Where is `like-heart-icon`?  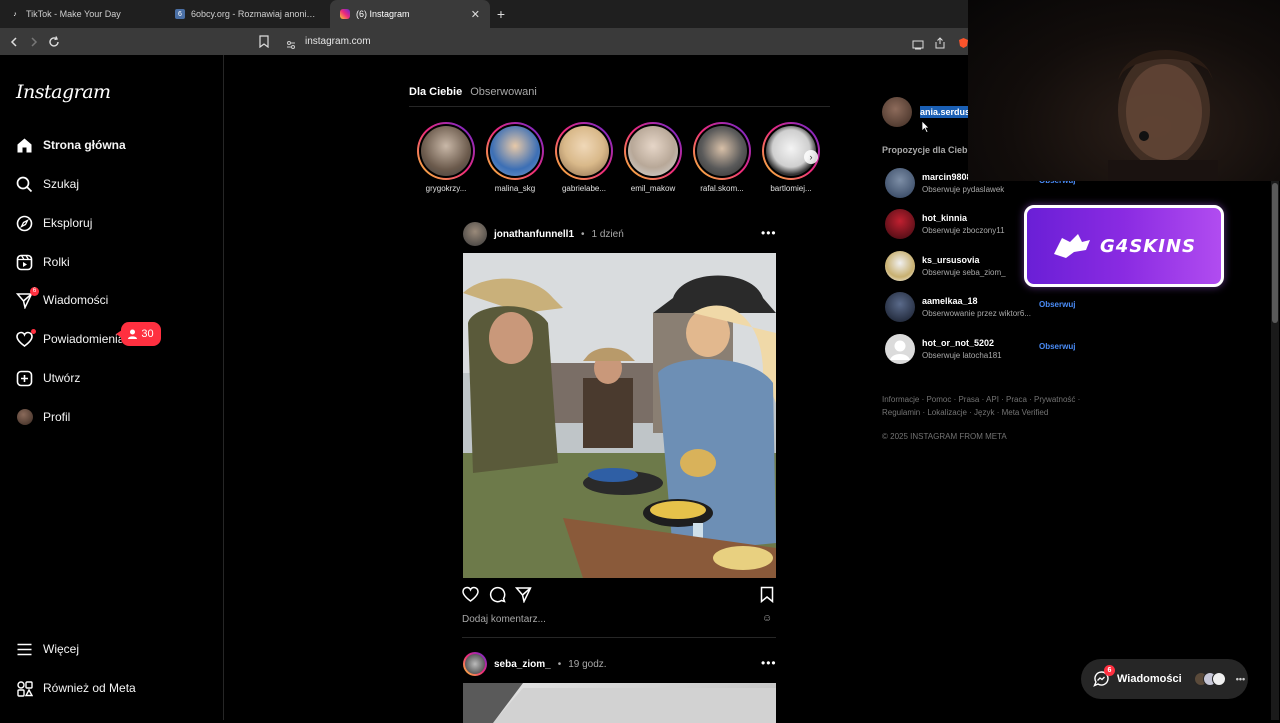
like-heart-icon is located at coordinates (471, 595).